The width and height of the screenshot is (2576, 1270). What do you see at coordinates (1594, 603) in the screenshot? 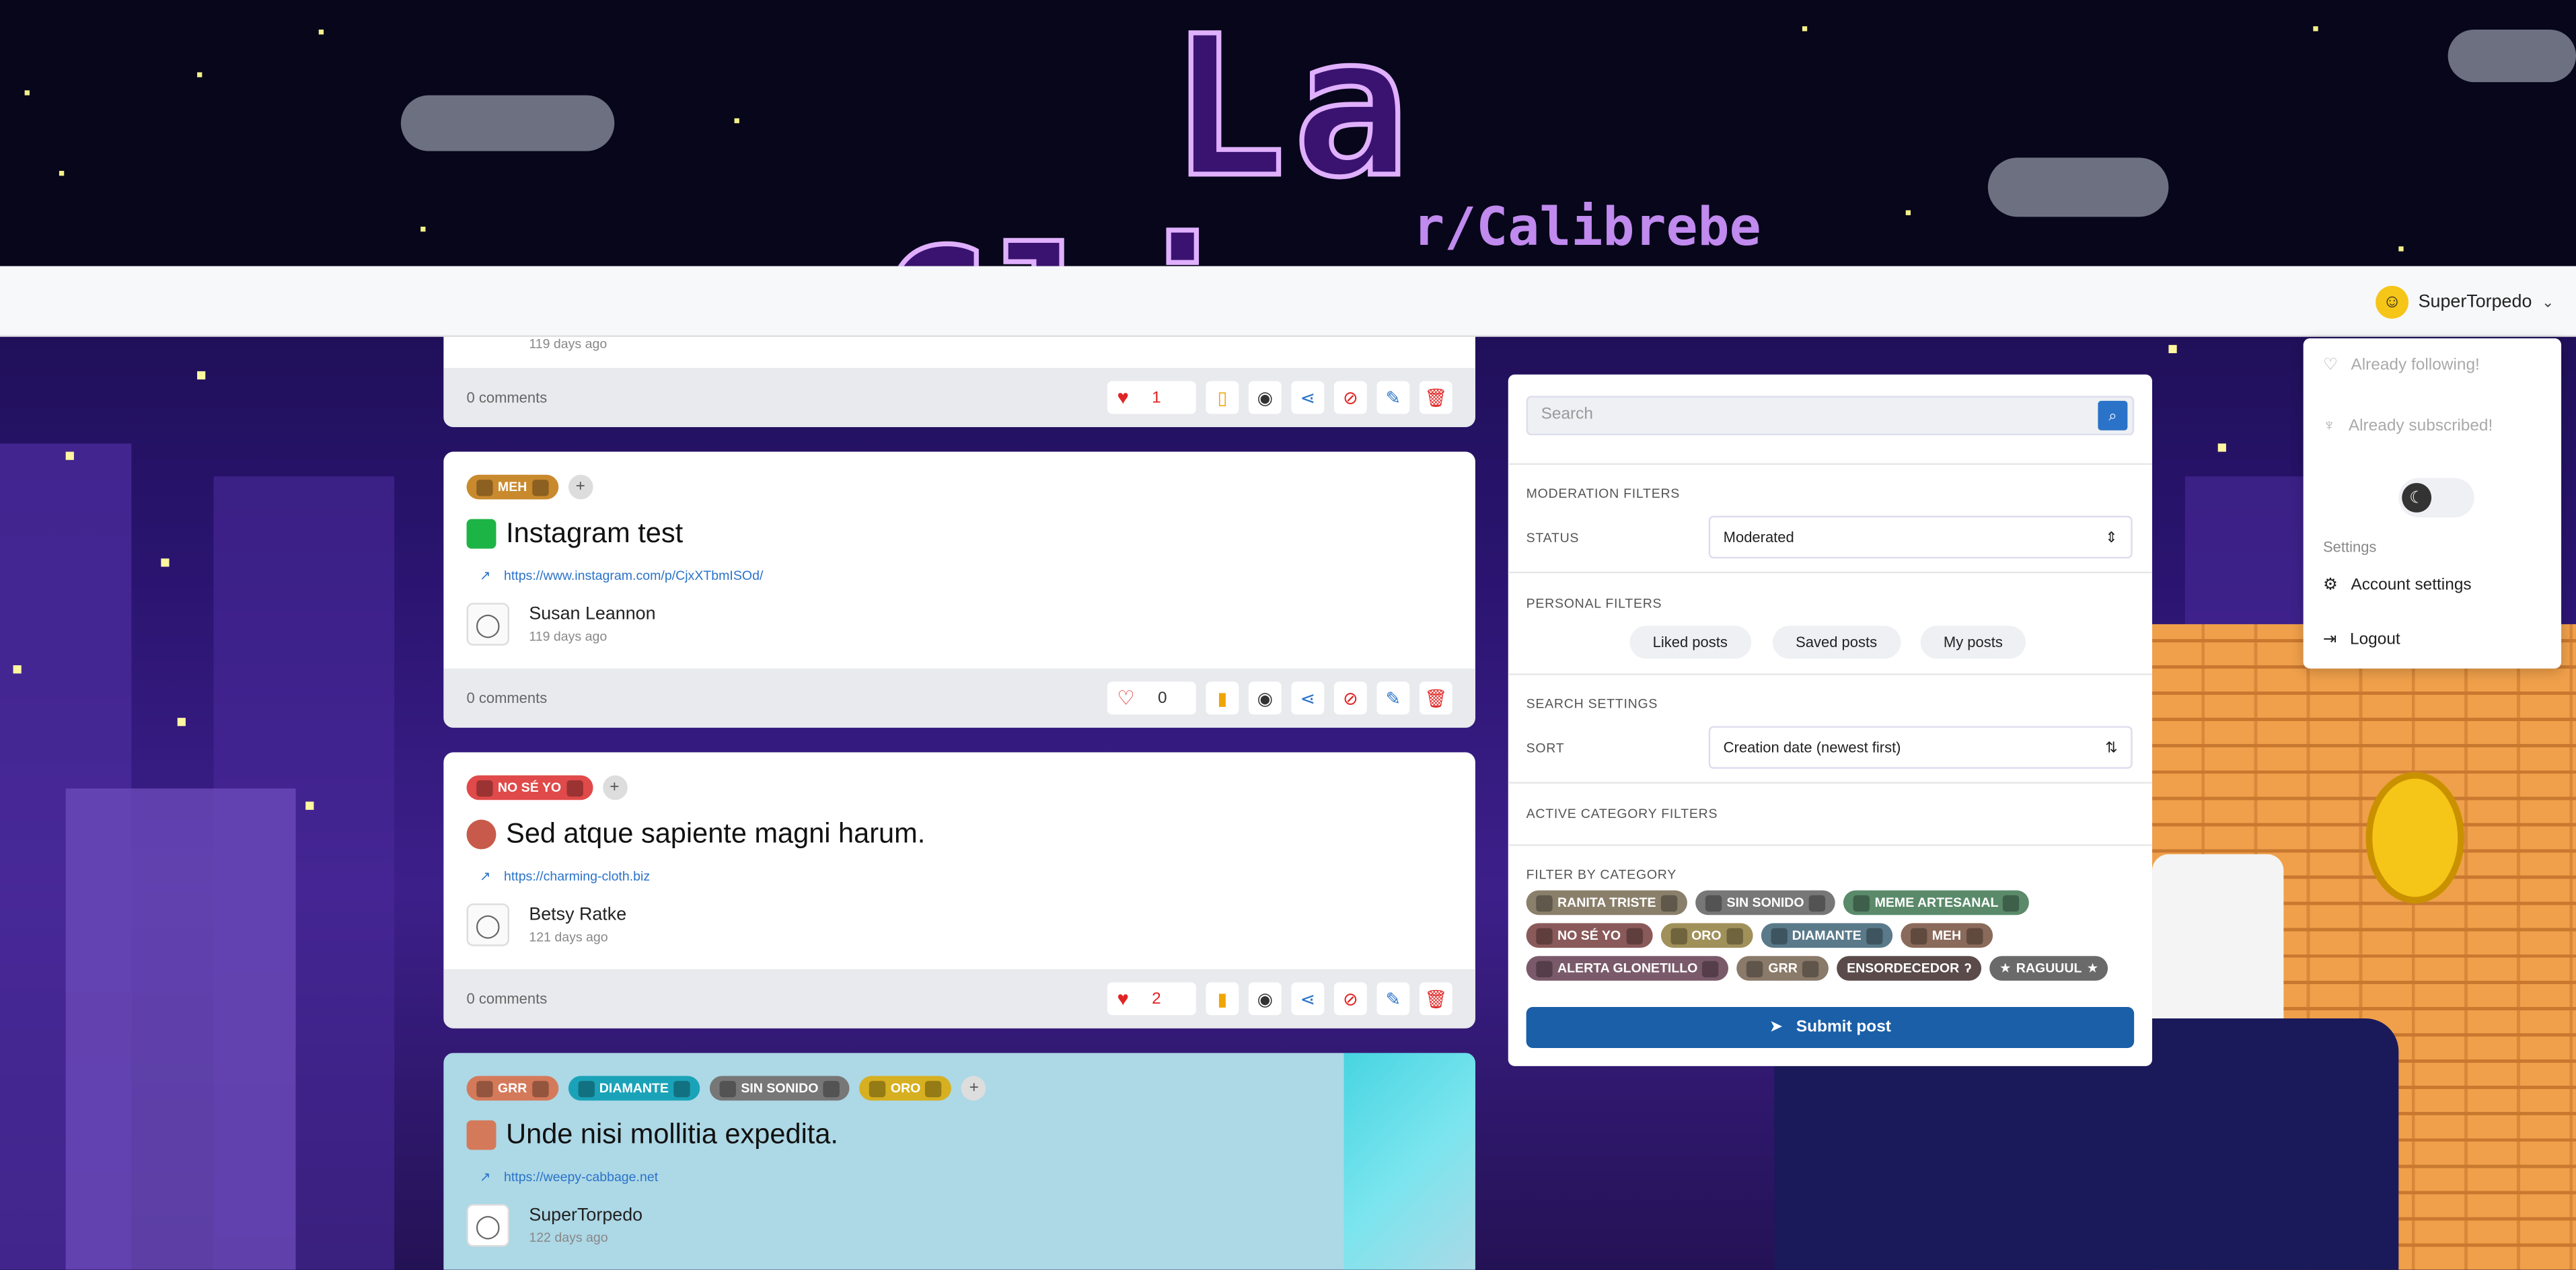
I see `section-heading: PERSONAL FILTERS` at bounding box center [1594, 603].